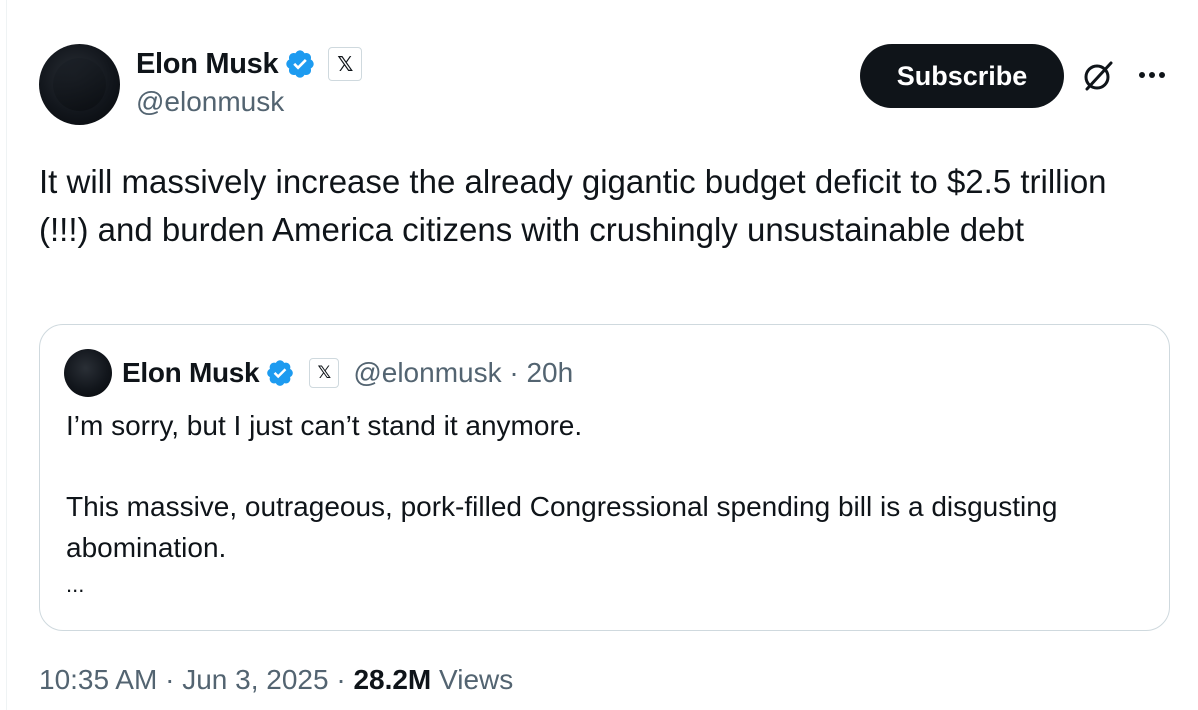 Image resolution: width=1198 pixels, height=710 pixels. I want to click on more-dots-icon, so click(1152, 75).